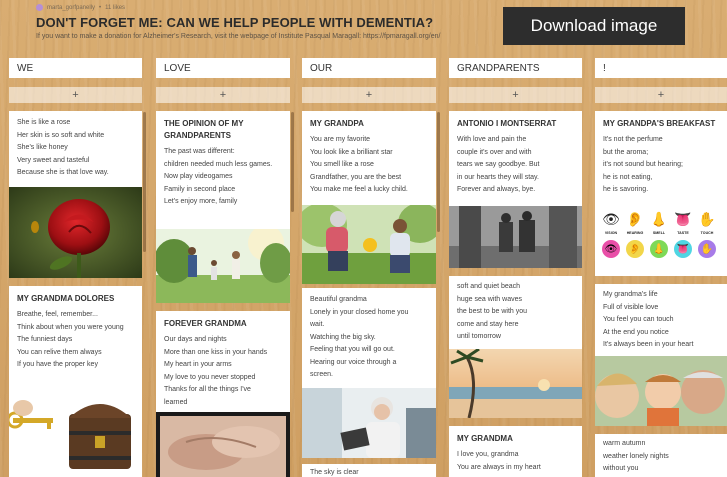 The width and height of the screenshot is (727, 477). What do you see at coordinates (338, 299) in the screenshot?
I see `post-line: Beautiful grandma` at bounding box center [338, 299].